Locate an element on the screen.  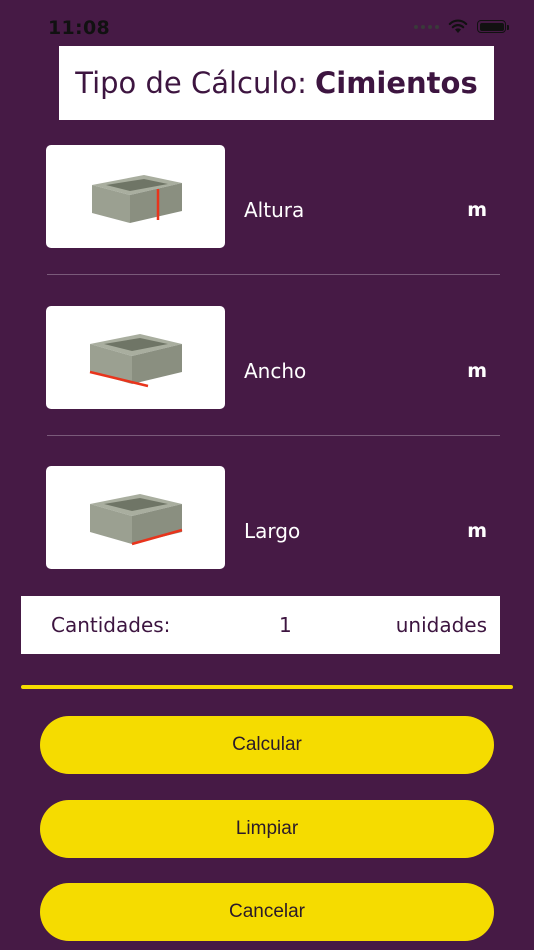
cancel-button: Cancelar is located at coordinates (267, 912).